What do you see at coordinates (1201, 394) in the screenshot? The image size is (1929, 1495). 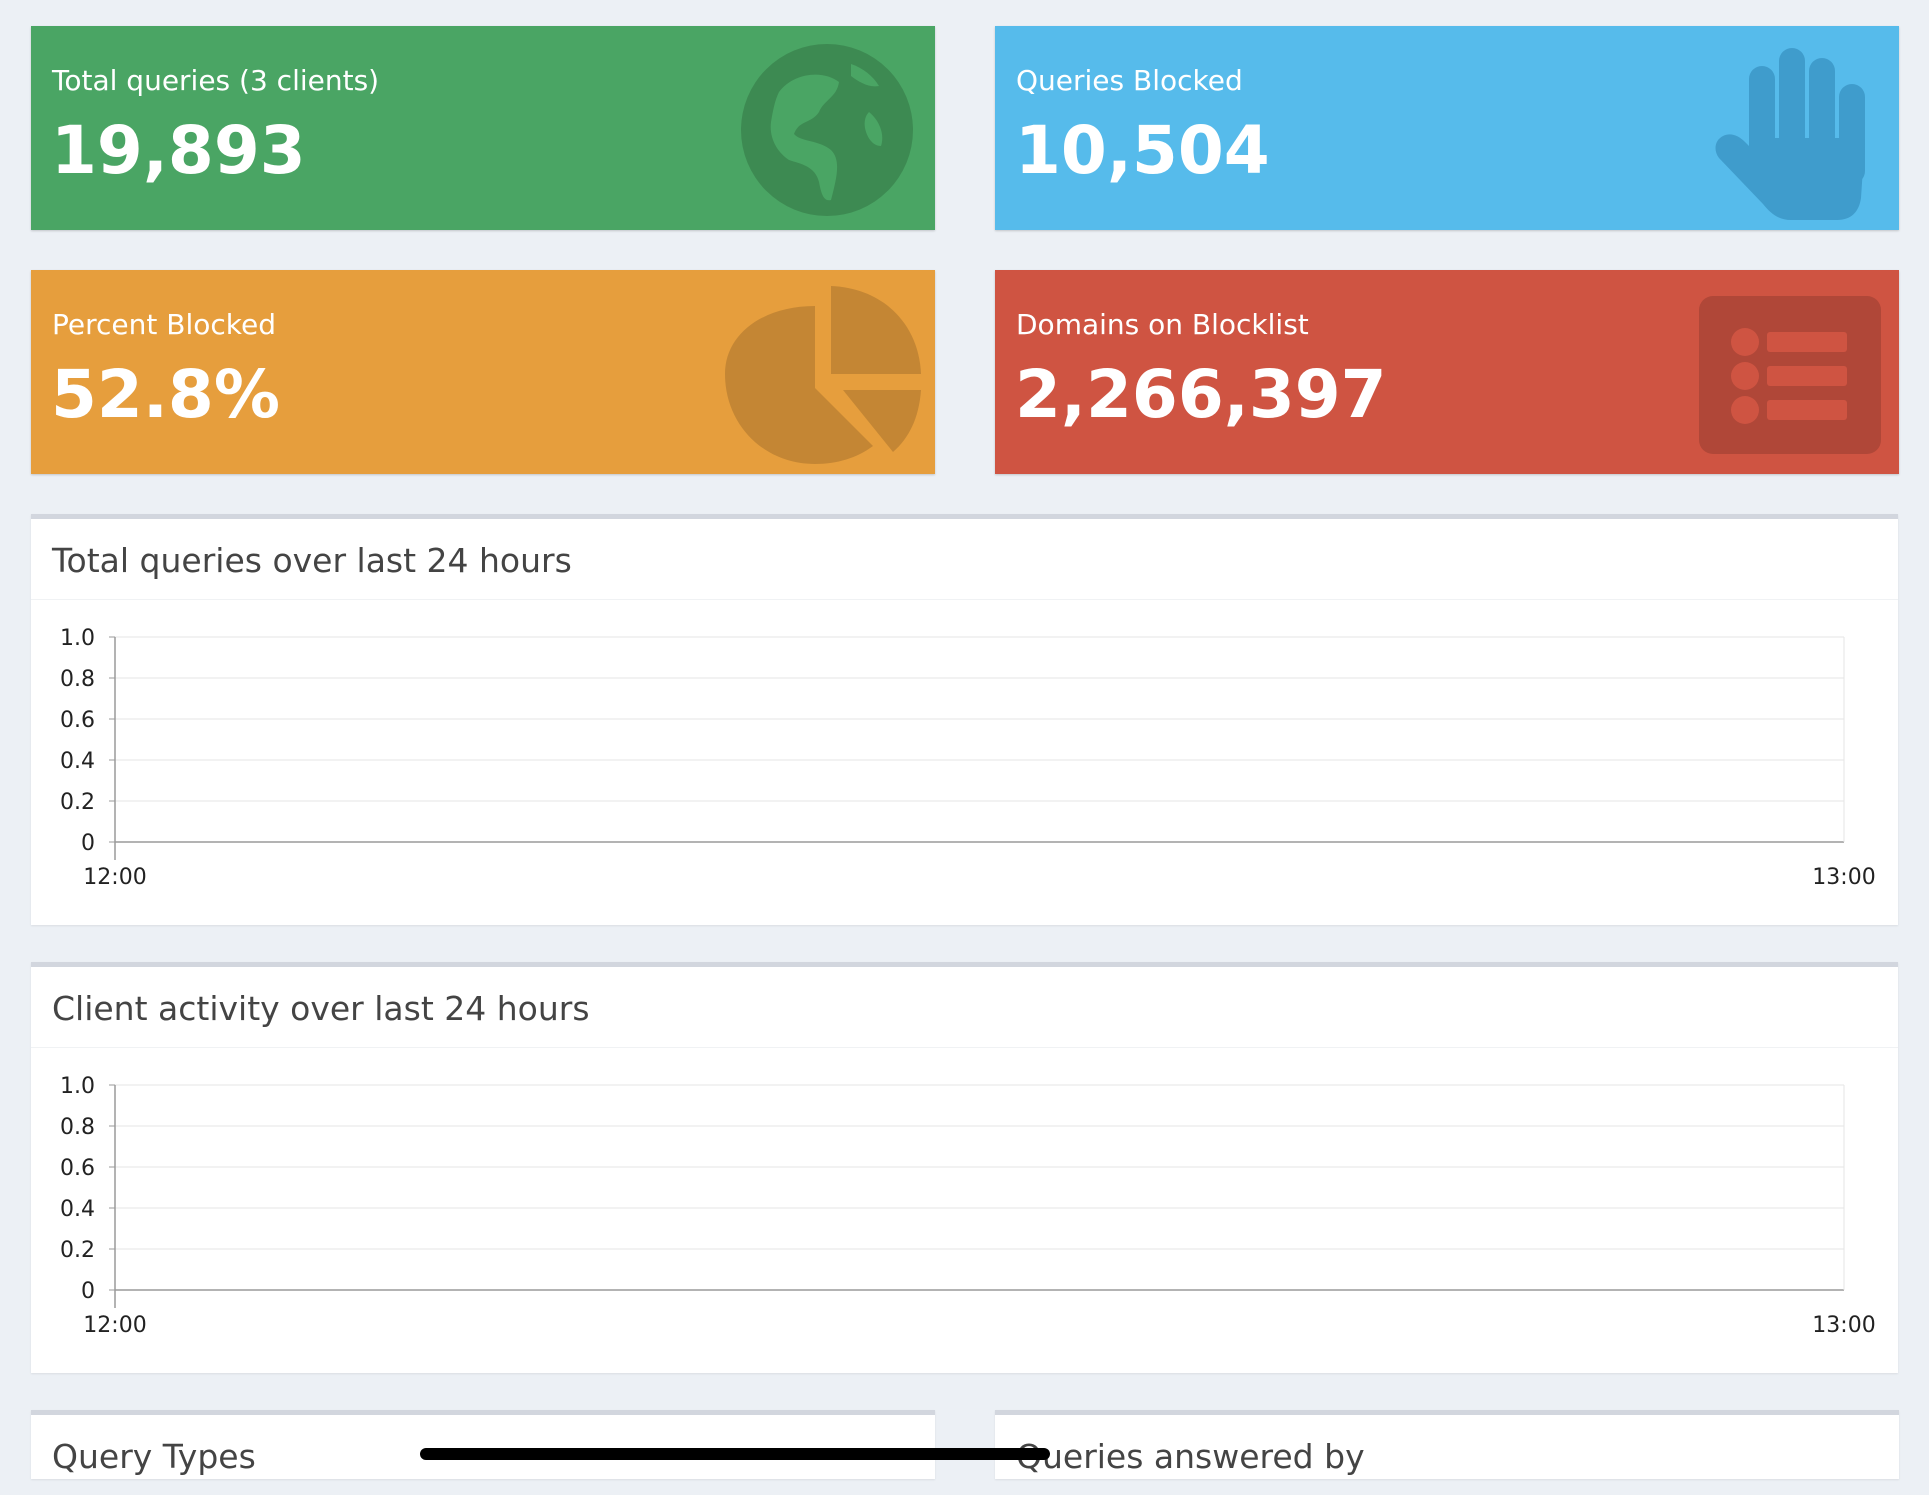 I see `domains-blocklist-value: 2,266,397` at bounding box center [1201, 394].